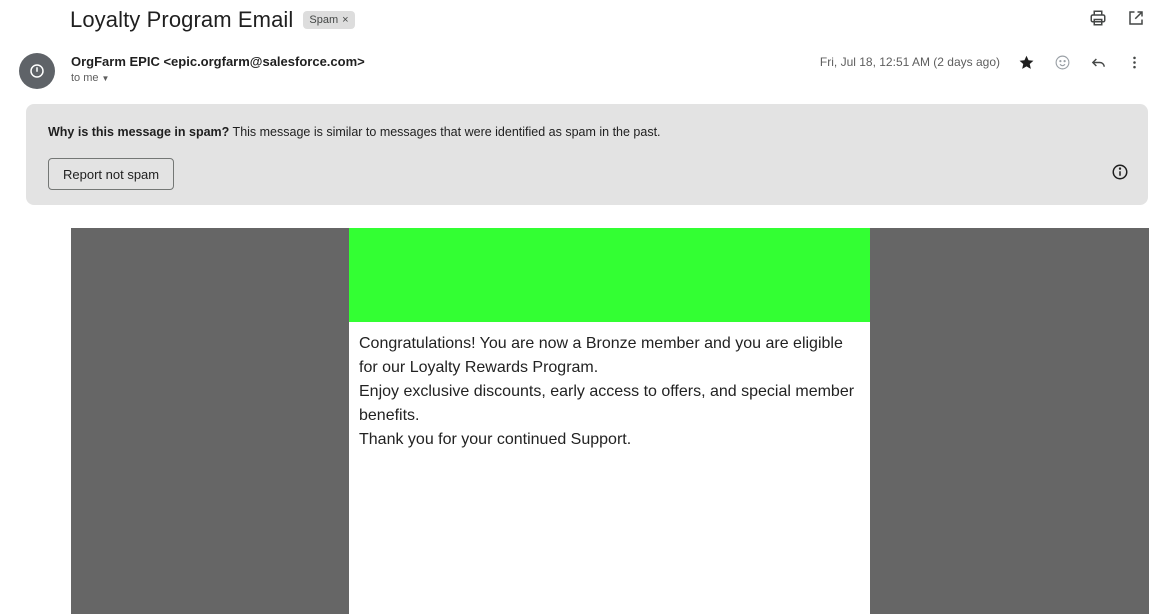  I want to click on message-meta: Fri, Jul 18, 12:51 AM (2 days ago), so click(982, 62).